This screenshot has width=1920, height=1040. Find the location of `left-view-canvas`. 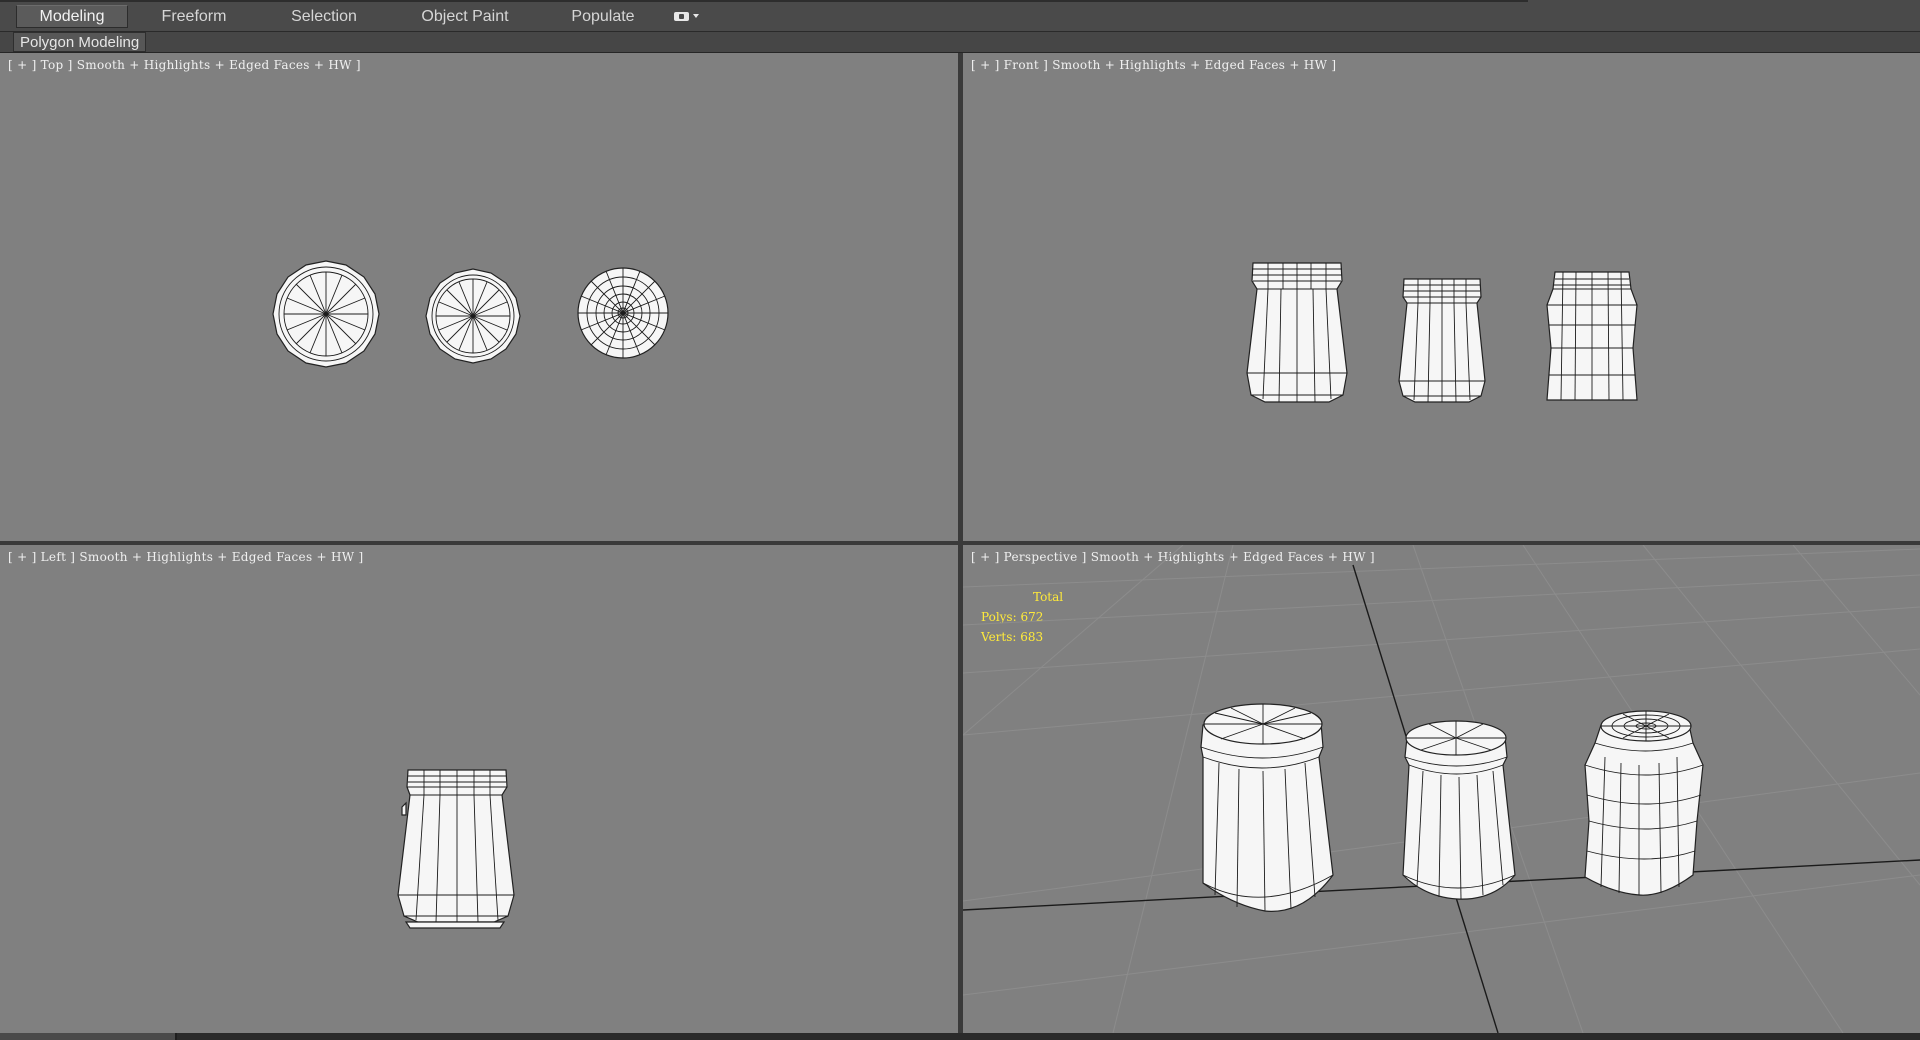

left-view-canvas is located at coordinates (456, 849).